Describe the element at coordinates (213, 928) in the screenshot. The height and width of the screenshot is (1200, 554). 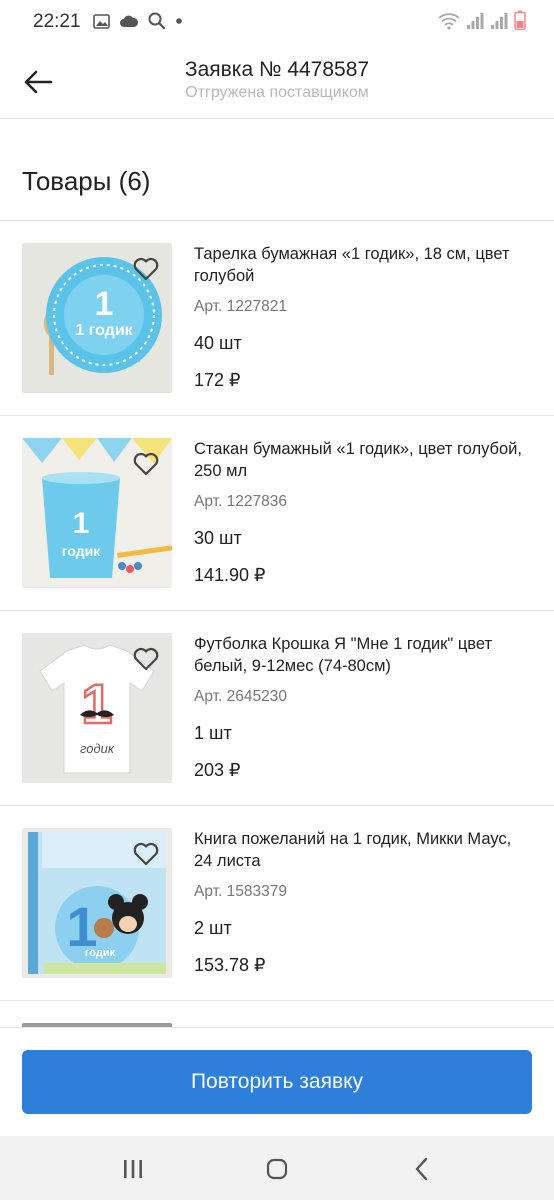
I see `product-quantity: 2 шт` at that location.